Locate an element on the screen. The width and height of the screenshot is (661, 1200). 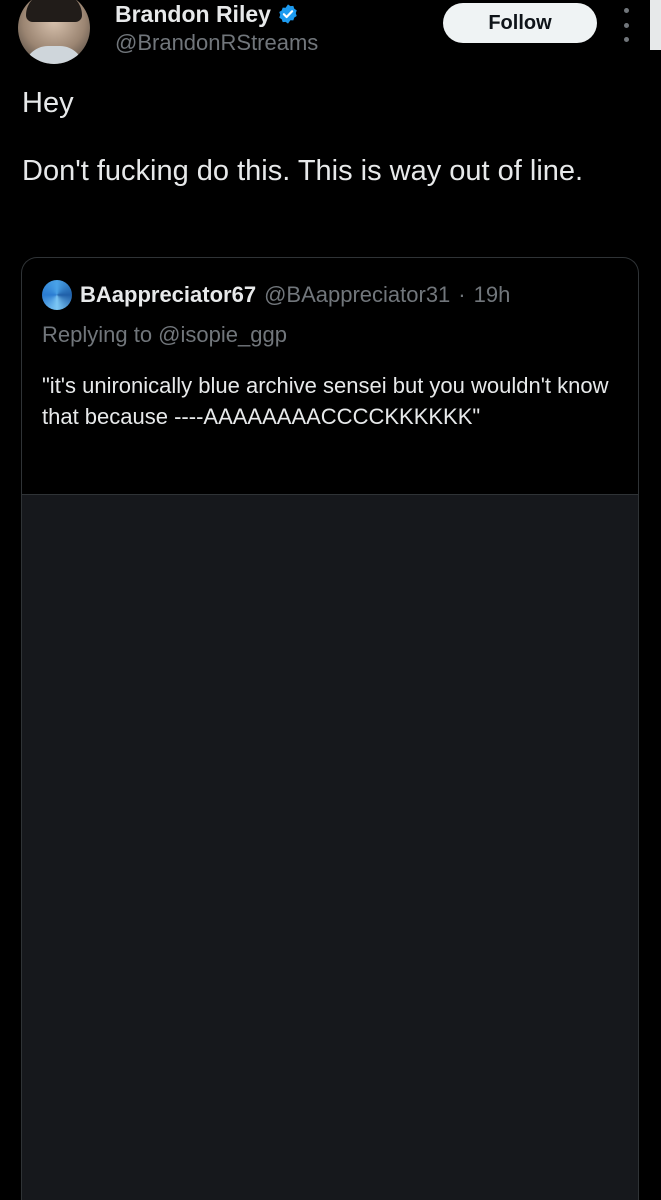
more-options-icon is located at coordinates (626, 25).